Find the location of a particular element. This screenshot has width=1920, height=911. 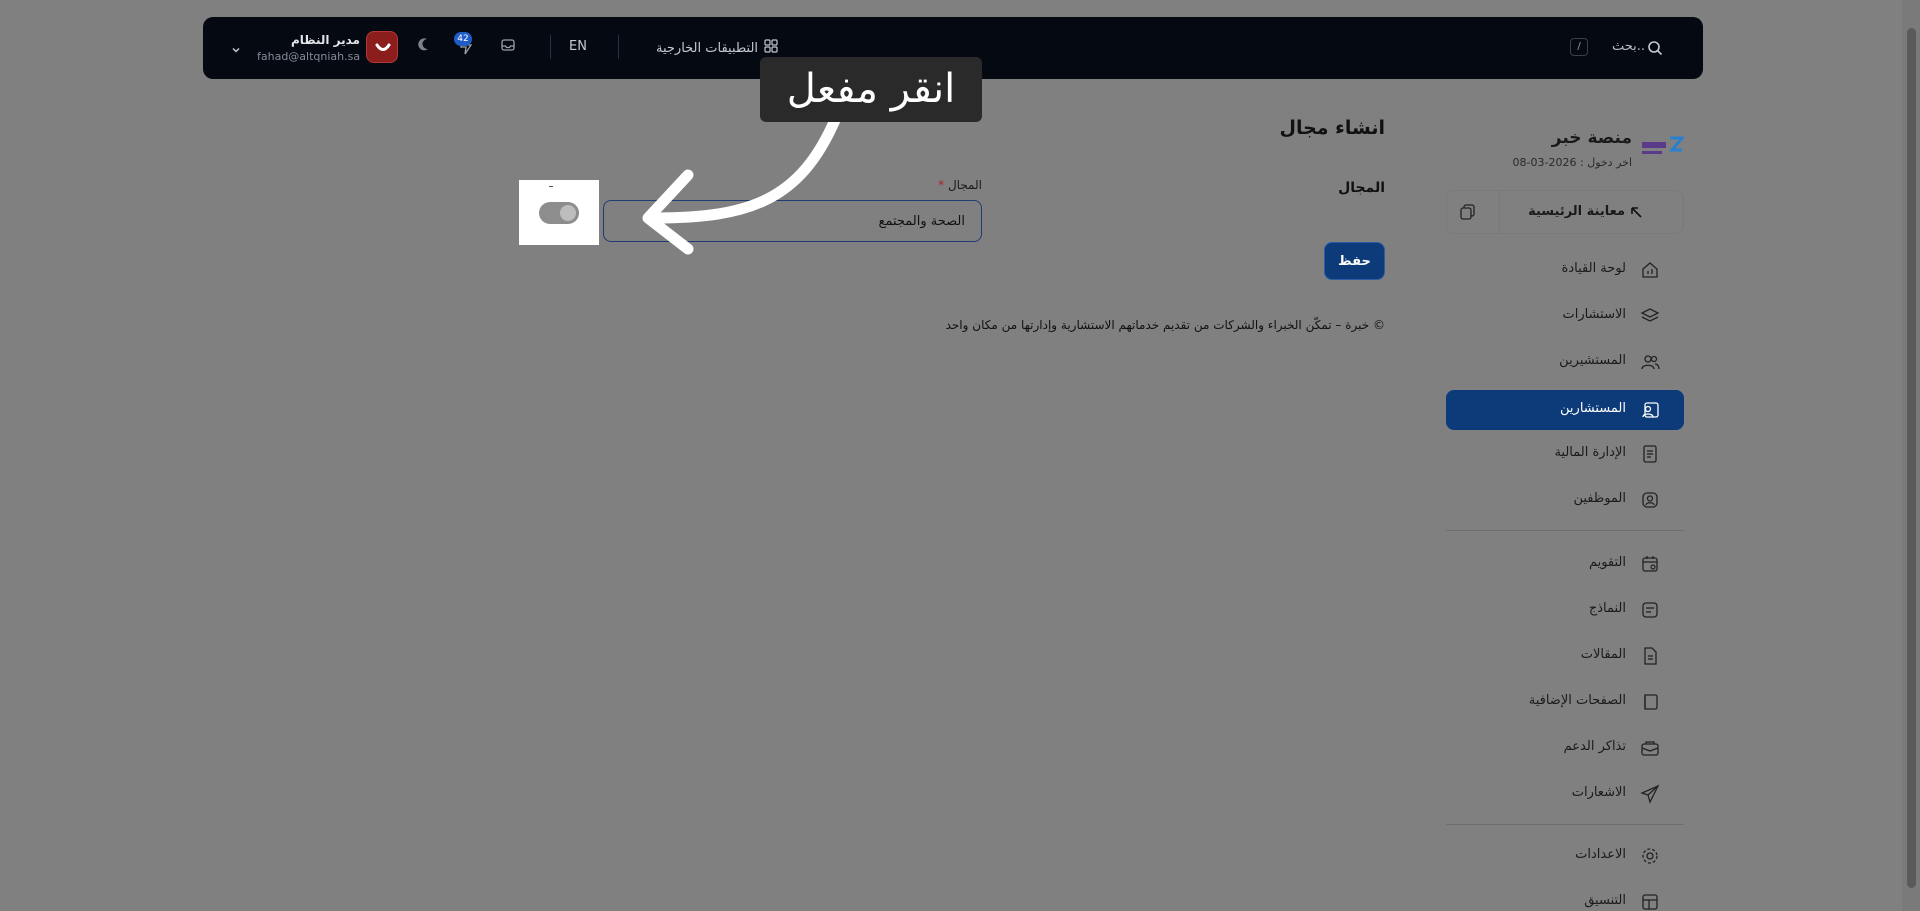

external-apps-button: التطبيقات الخارجية is located at coordinates (717, 48).